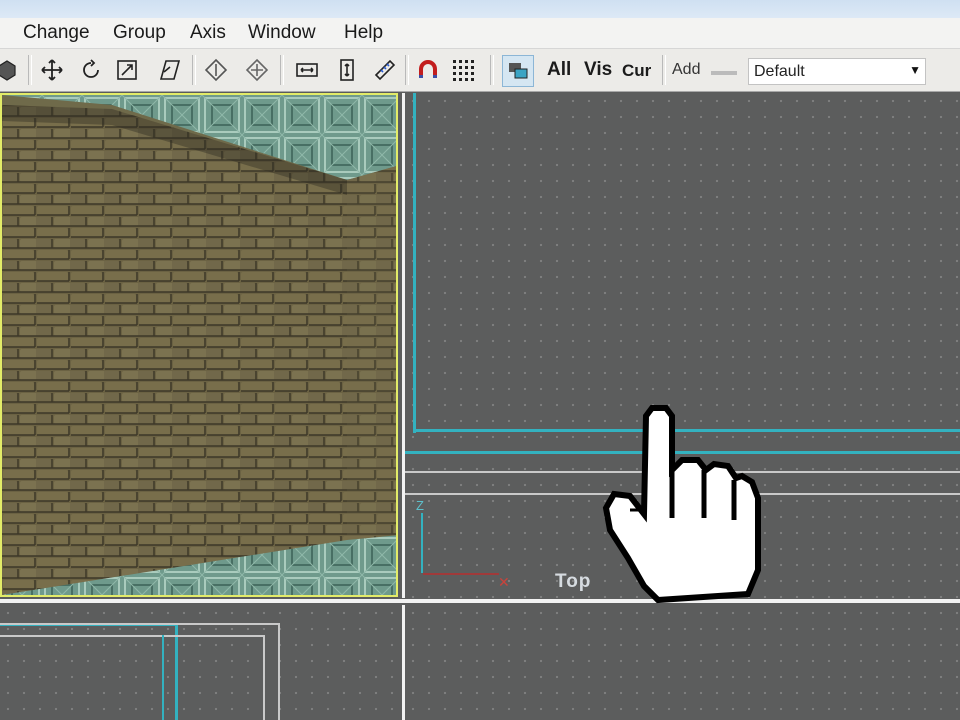 This screenshot has width=960, height=720. What do you see at coordinates (347, 70) in the screenshot?
I see `height-icon` at bounding box center [347, 70].